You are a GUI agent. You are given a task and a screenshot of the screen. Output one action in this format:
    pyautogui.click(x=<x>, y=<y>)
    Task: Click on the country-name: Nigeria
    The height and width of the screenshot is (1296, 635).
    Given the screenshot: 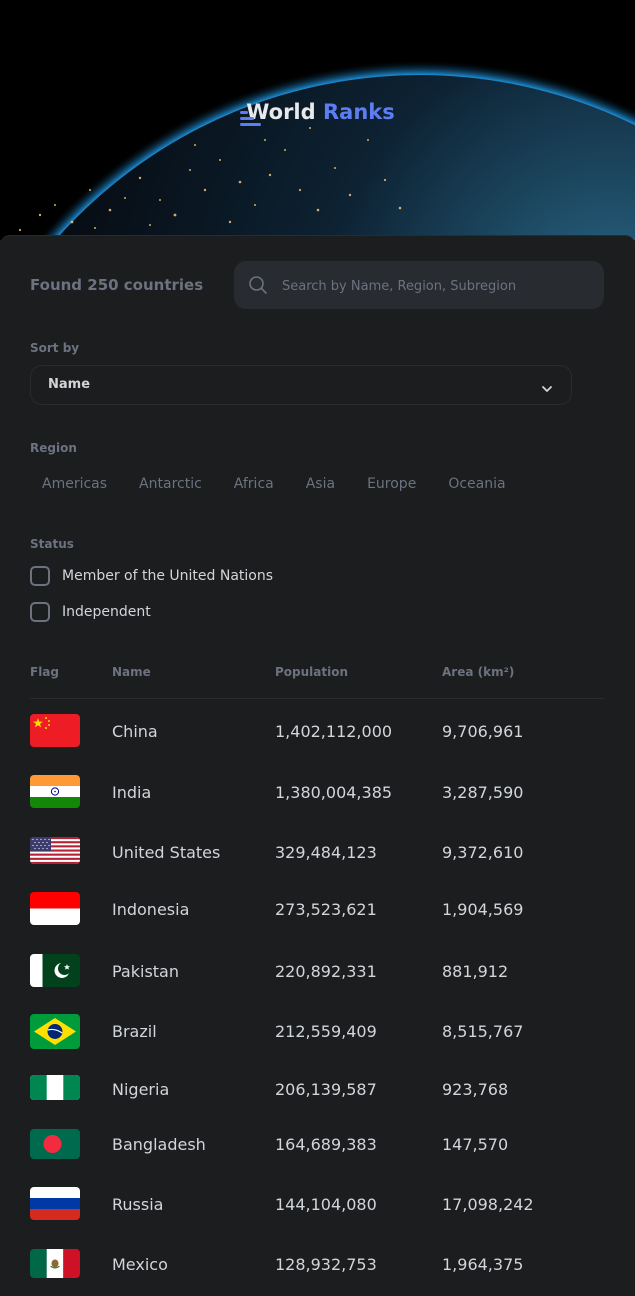 What is the action you would take?
    pyautogui.click(x=141, y=1089)
    